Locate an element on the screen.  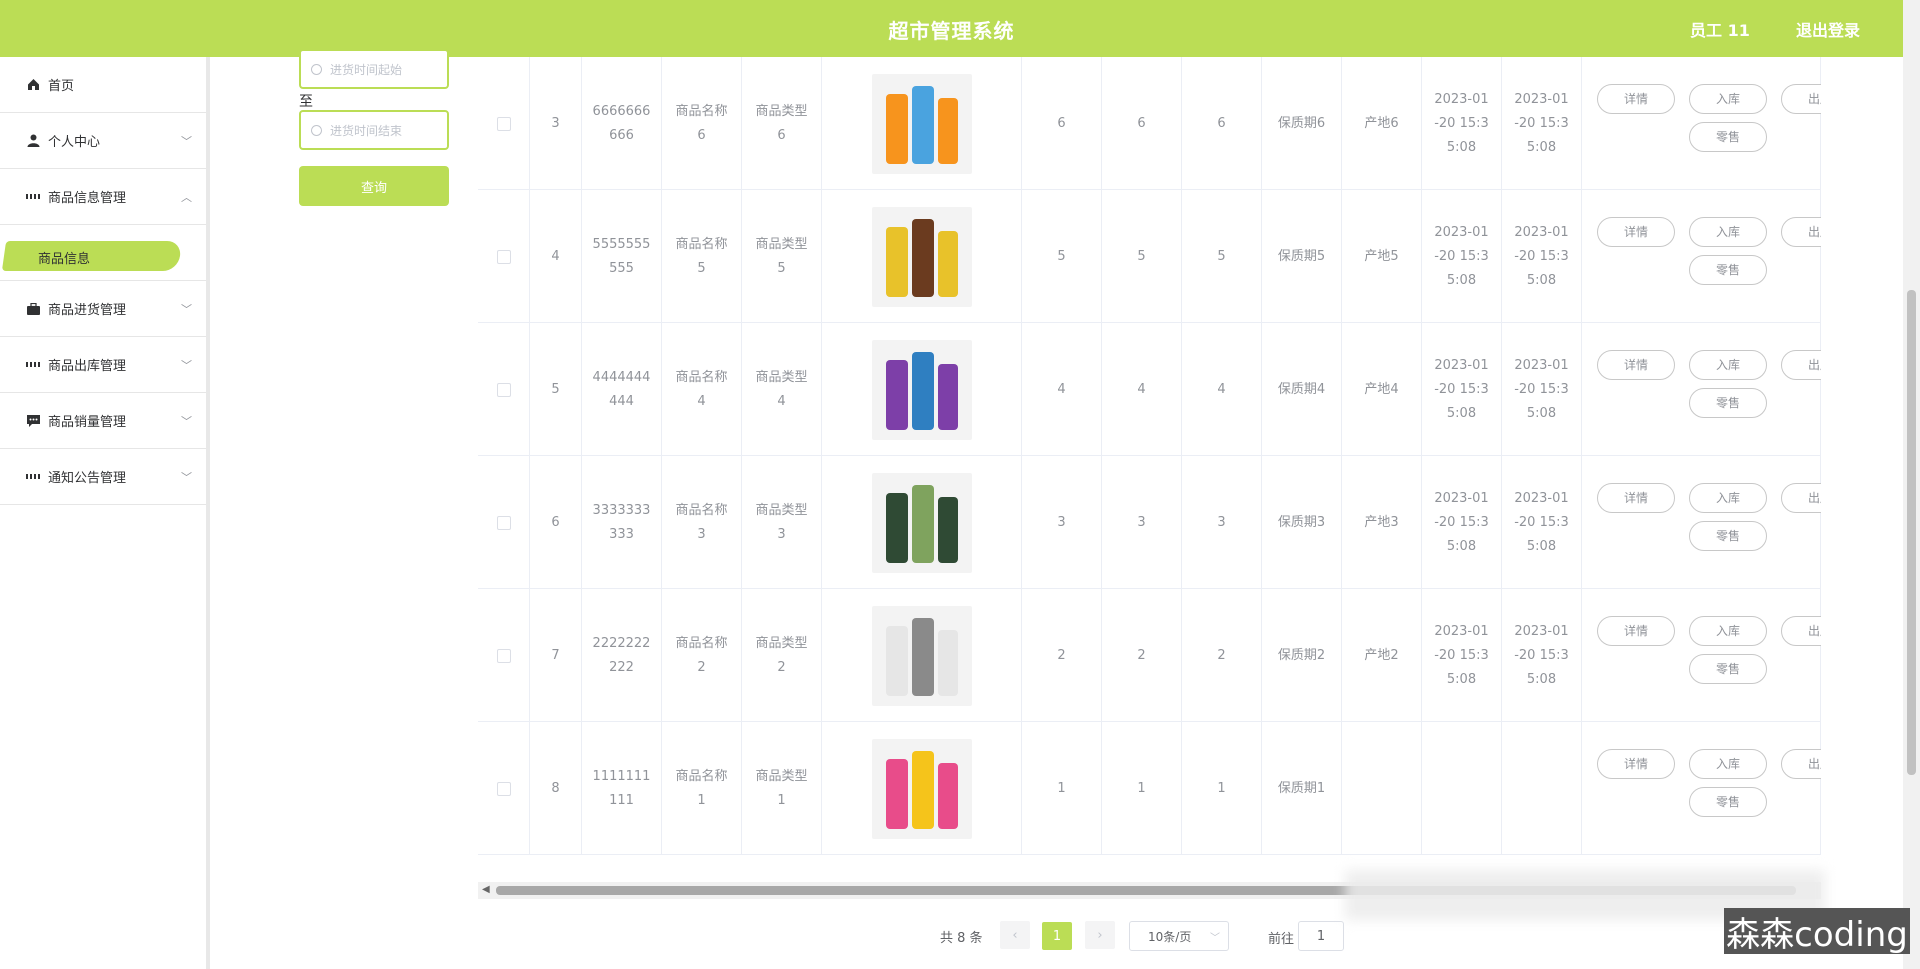
next-page-button: › is located at coordinates (1100, 935).